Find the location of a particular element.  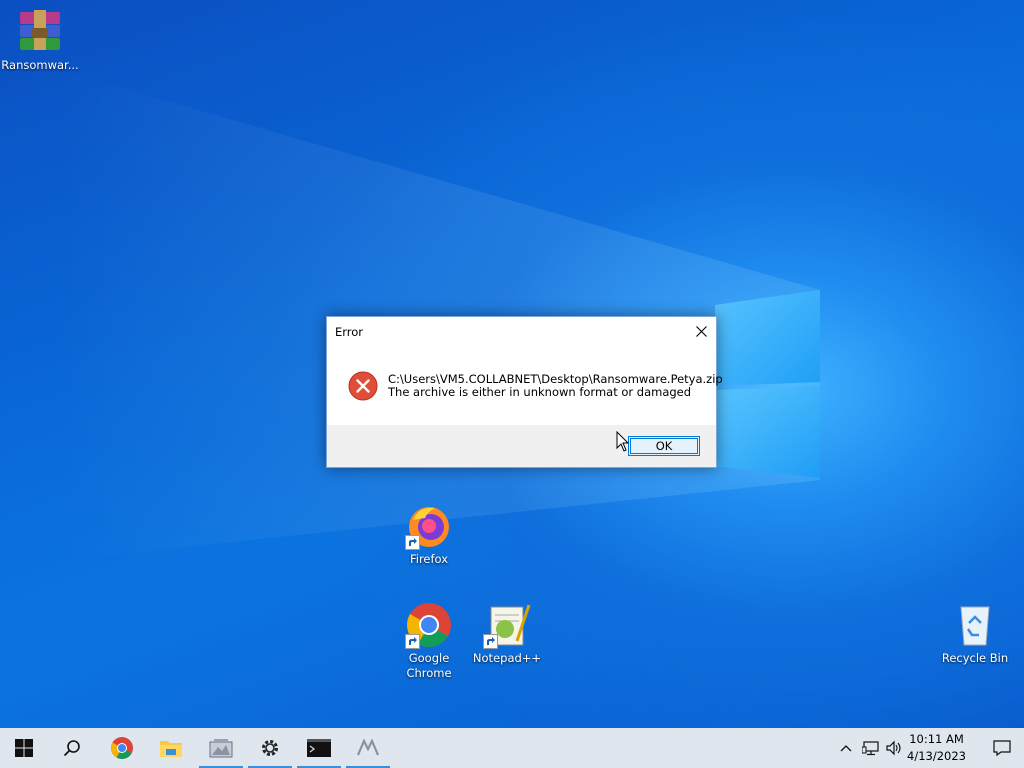

dialog-titlebar: Error is located at coordinates (521, 331).